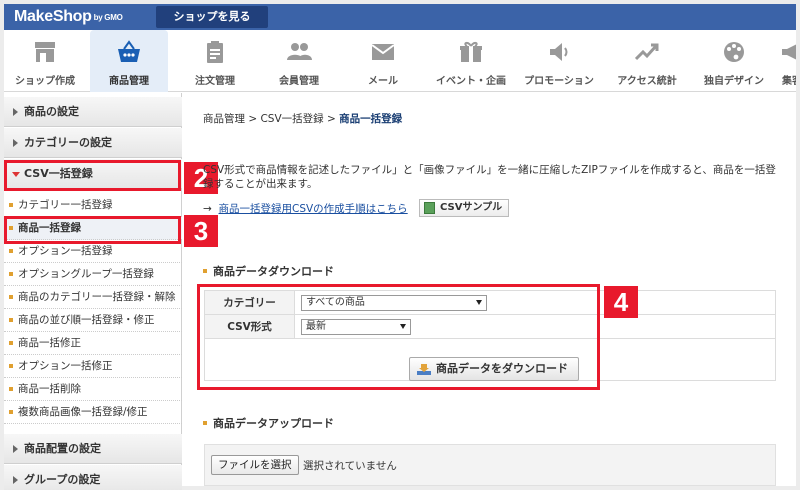  Describe the element at coordinates (93, 297) in the screenshot. I see `sidebar-item-product-category-bulk: 商品のカテゴリー一括登録・解除` at that location.